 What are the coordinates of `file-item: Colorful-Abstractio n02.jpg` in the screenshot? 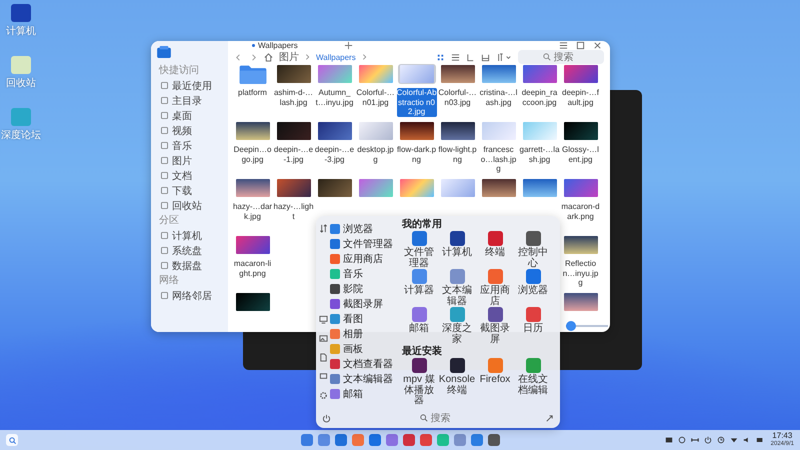 It's located at (416, 90).